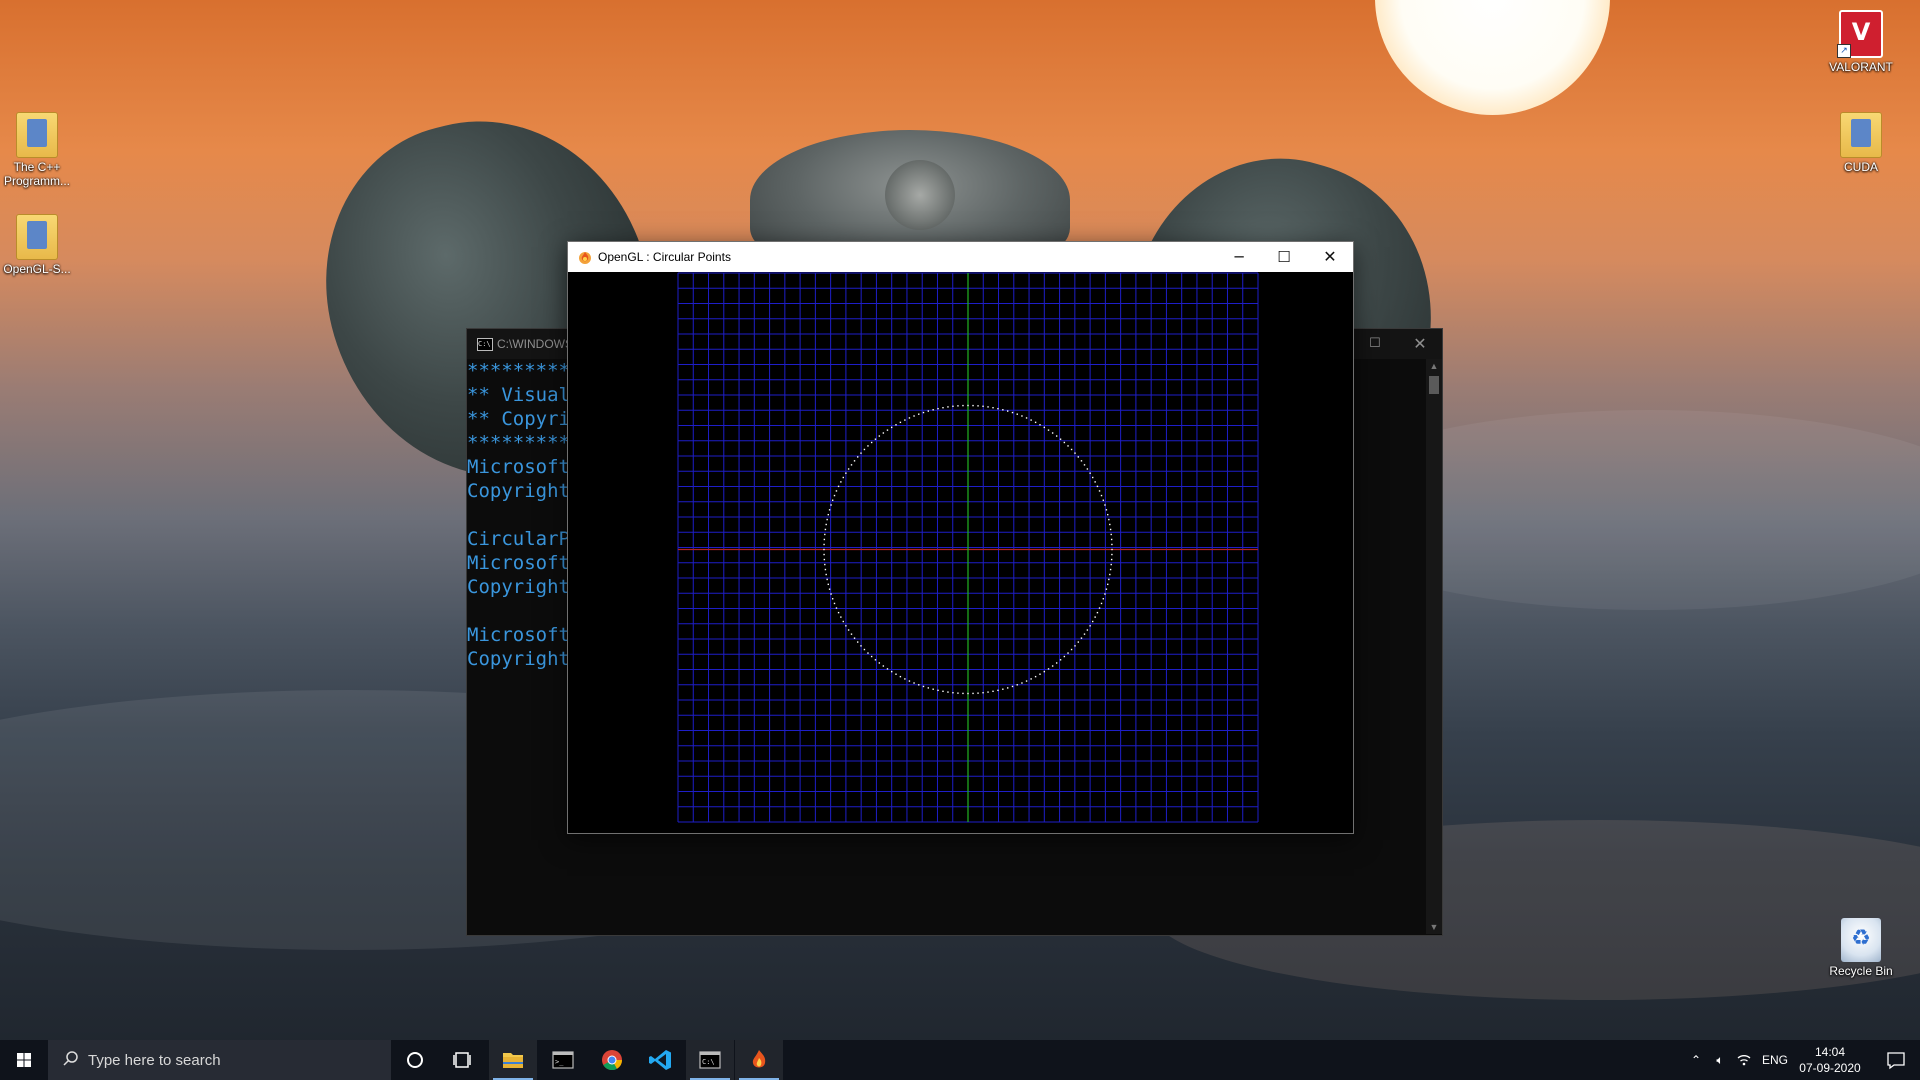 The image size is (1920, 1080). Describe the element at coordinates (1434, 385) in the screenshot. I see `scroll-thumb` at that location.